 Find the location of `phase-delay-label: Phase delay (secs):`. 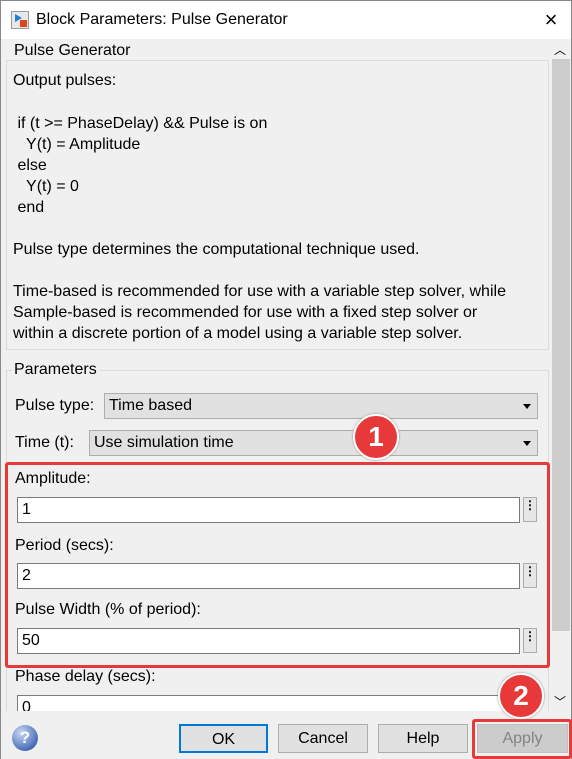

phase-delay-label: Phase delay (secs): is located at coordinates (85, 676).